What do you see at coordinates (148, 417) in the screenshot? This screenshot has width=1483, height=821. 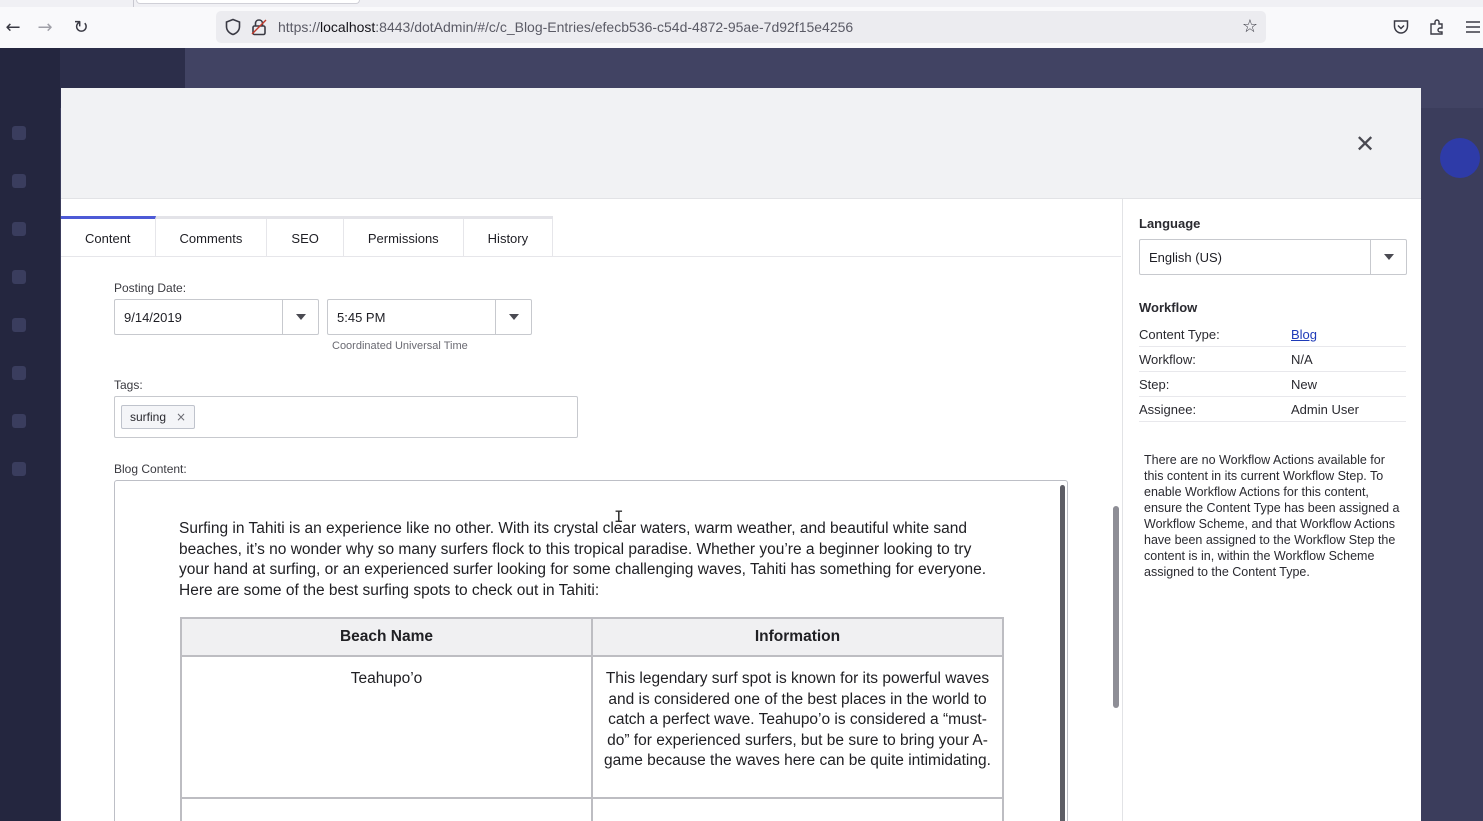 I see `tag-chip-label: surfing` at bounding box center [148, 417].